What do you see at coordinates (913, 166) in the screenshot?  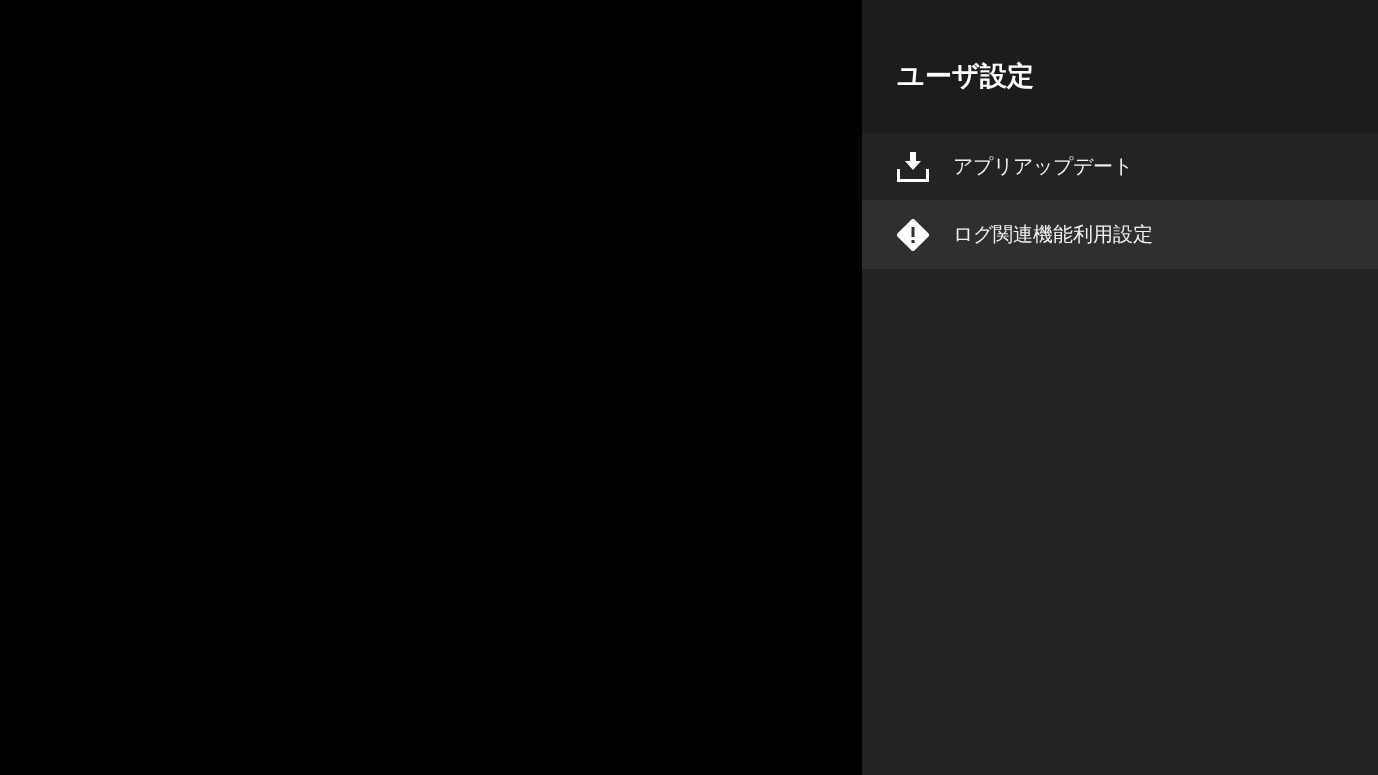 I see `download-icon` at bounding box center [913, 166].